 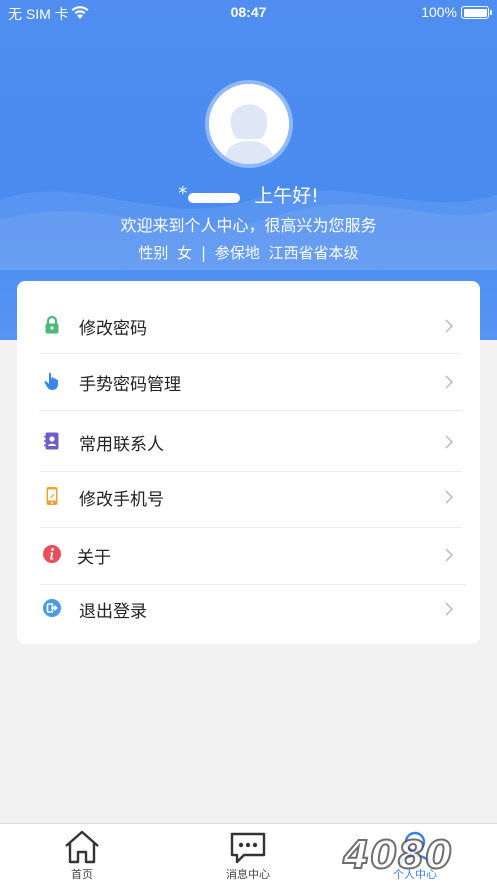 I want to click on contacts-icon, so click(x=51, y=441).